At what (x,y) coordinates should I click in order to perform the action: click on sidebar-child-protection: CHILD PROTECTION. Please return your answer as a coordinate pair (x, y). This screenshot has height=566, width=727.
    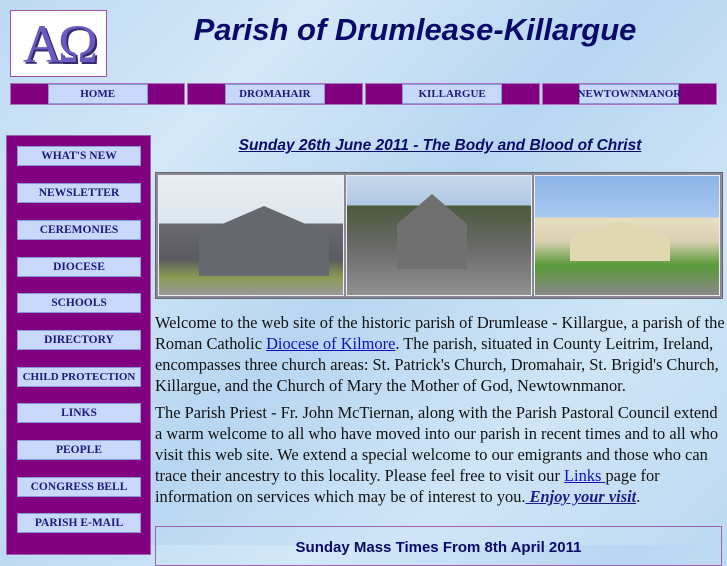
    Looking at the image, I should click on (79, 377).